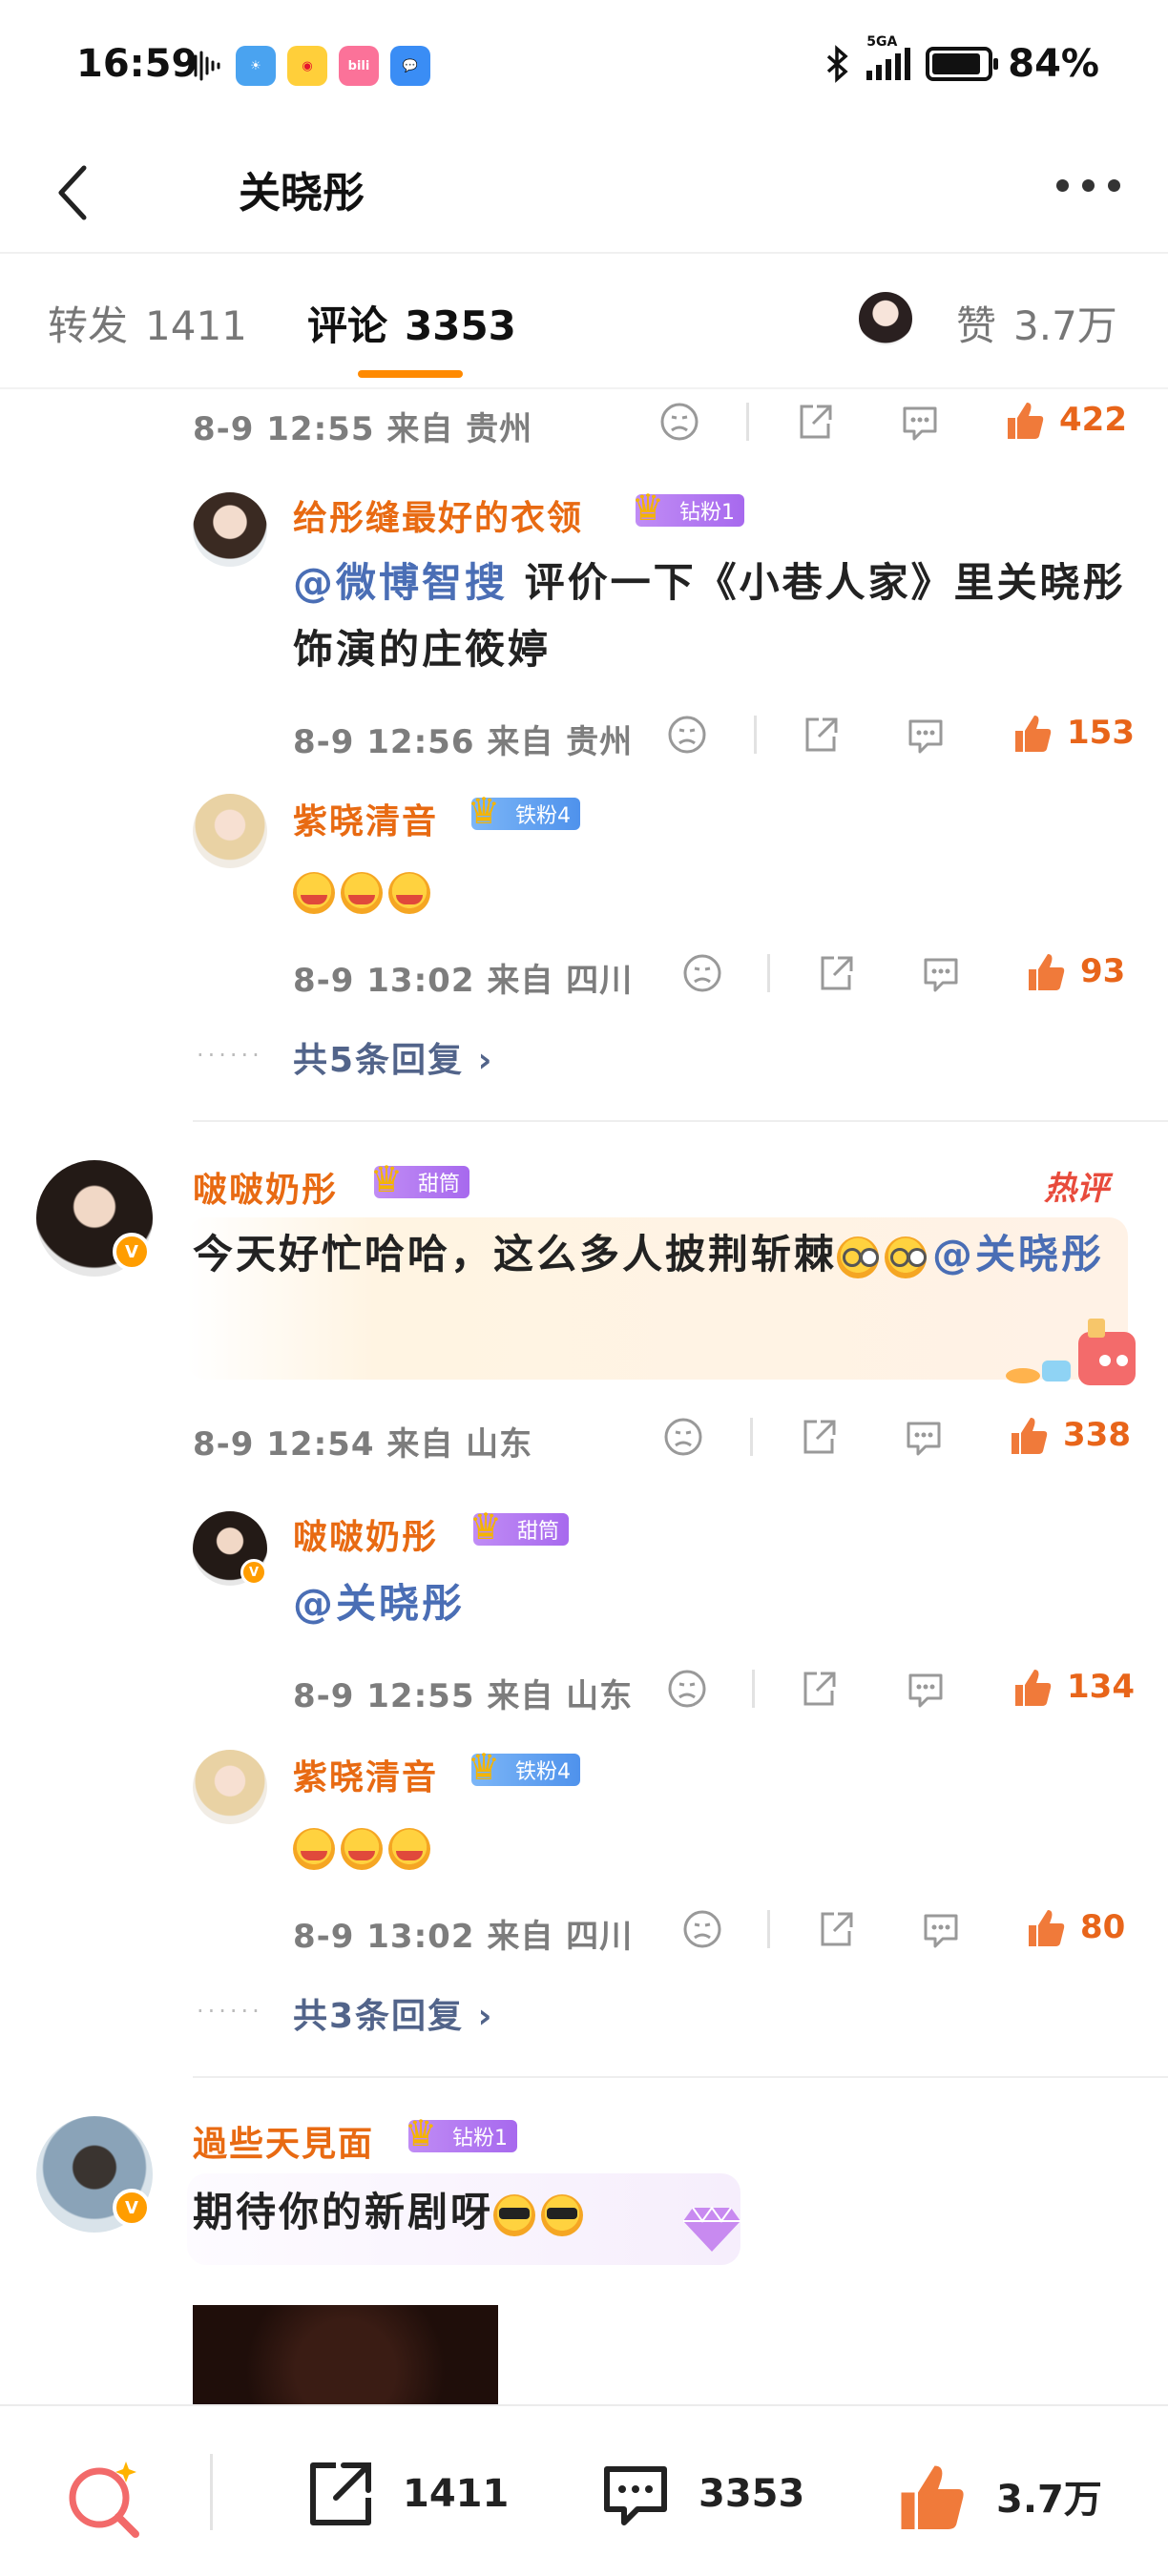 This screenshot has width=1168, height=2576. Describe the element at coordinates (963, 64) in the screenshot. I see `battery-icon` at that location.